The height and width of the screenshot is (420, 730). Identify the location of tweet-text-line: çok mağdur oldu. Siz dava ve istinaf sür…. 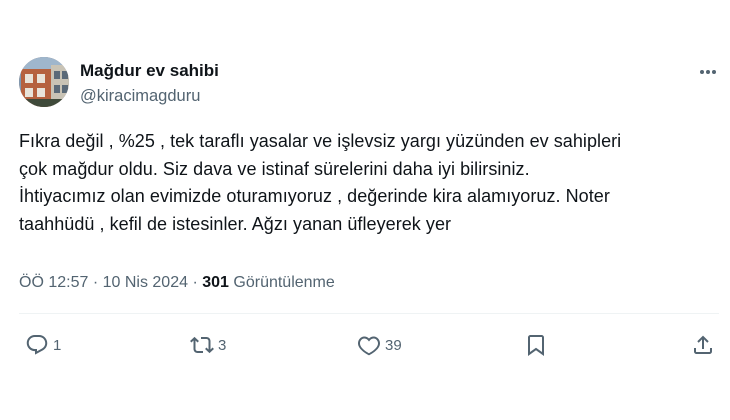
(274, 168).